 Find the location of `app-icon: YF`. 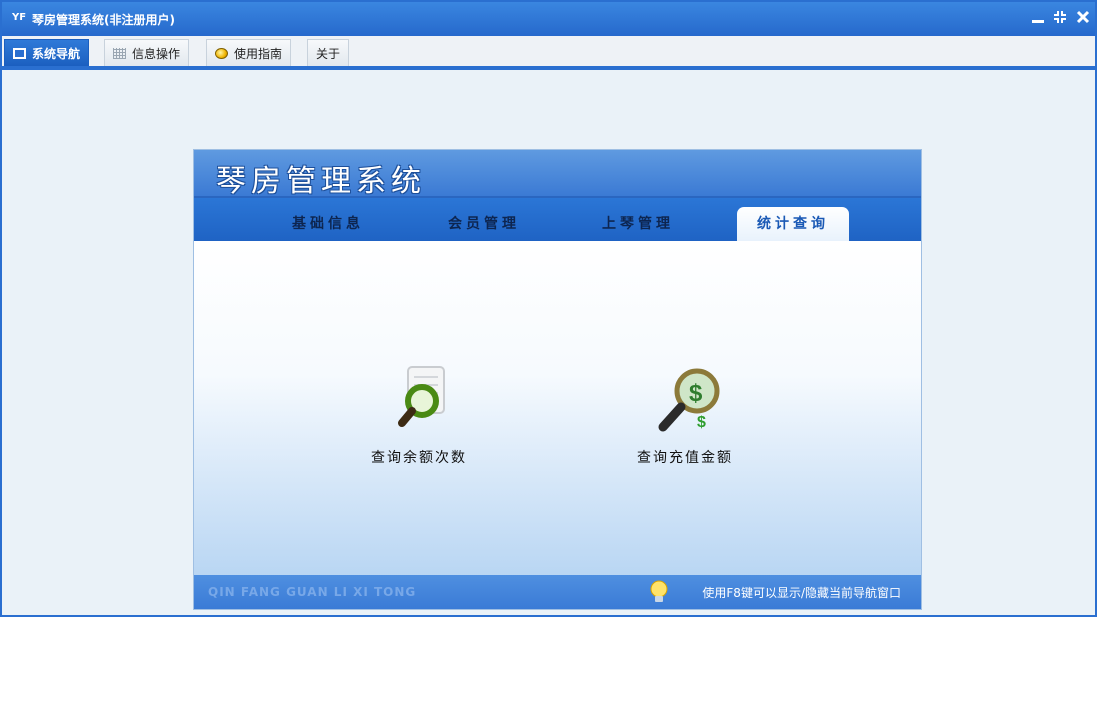

app-icon: YF is located at coordinates (19, 17).